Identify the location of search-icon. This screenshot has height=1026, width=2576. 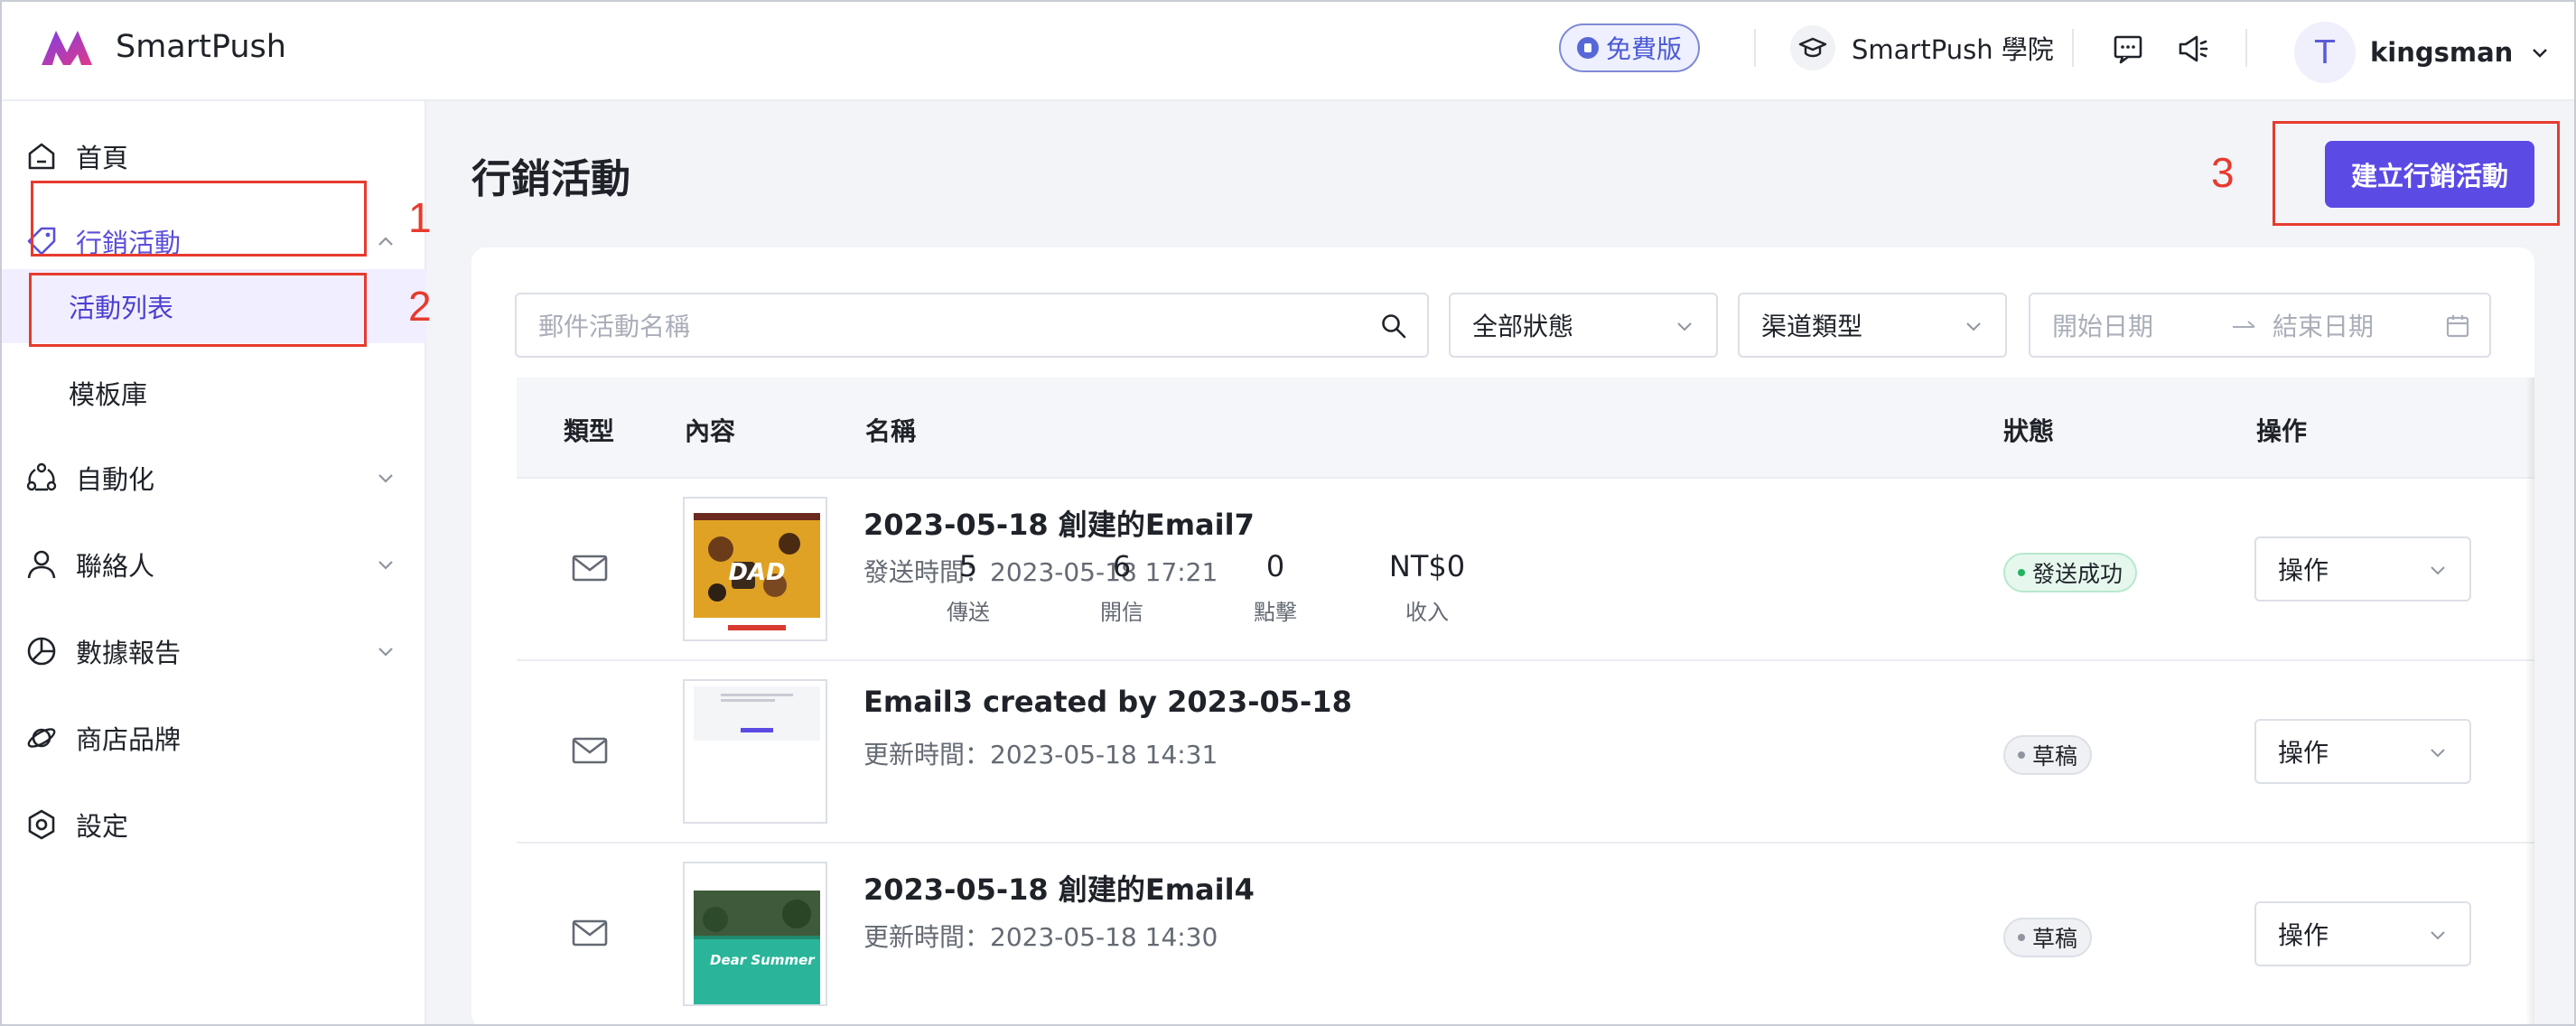
(1393, 326).